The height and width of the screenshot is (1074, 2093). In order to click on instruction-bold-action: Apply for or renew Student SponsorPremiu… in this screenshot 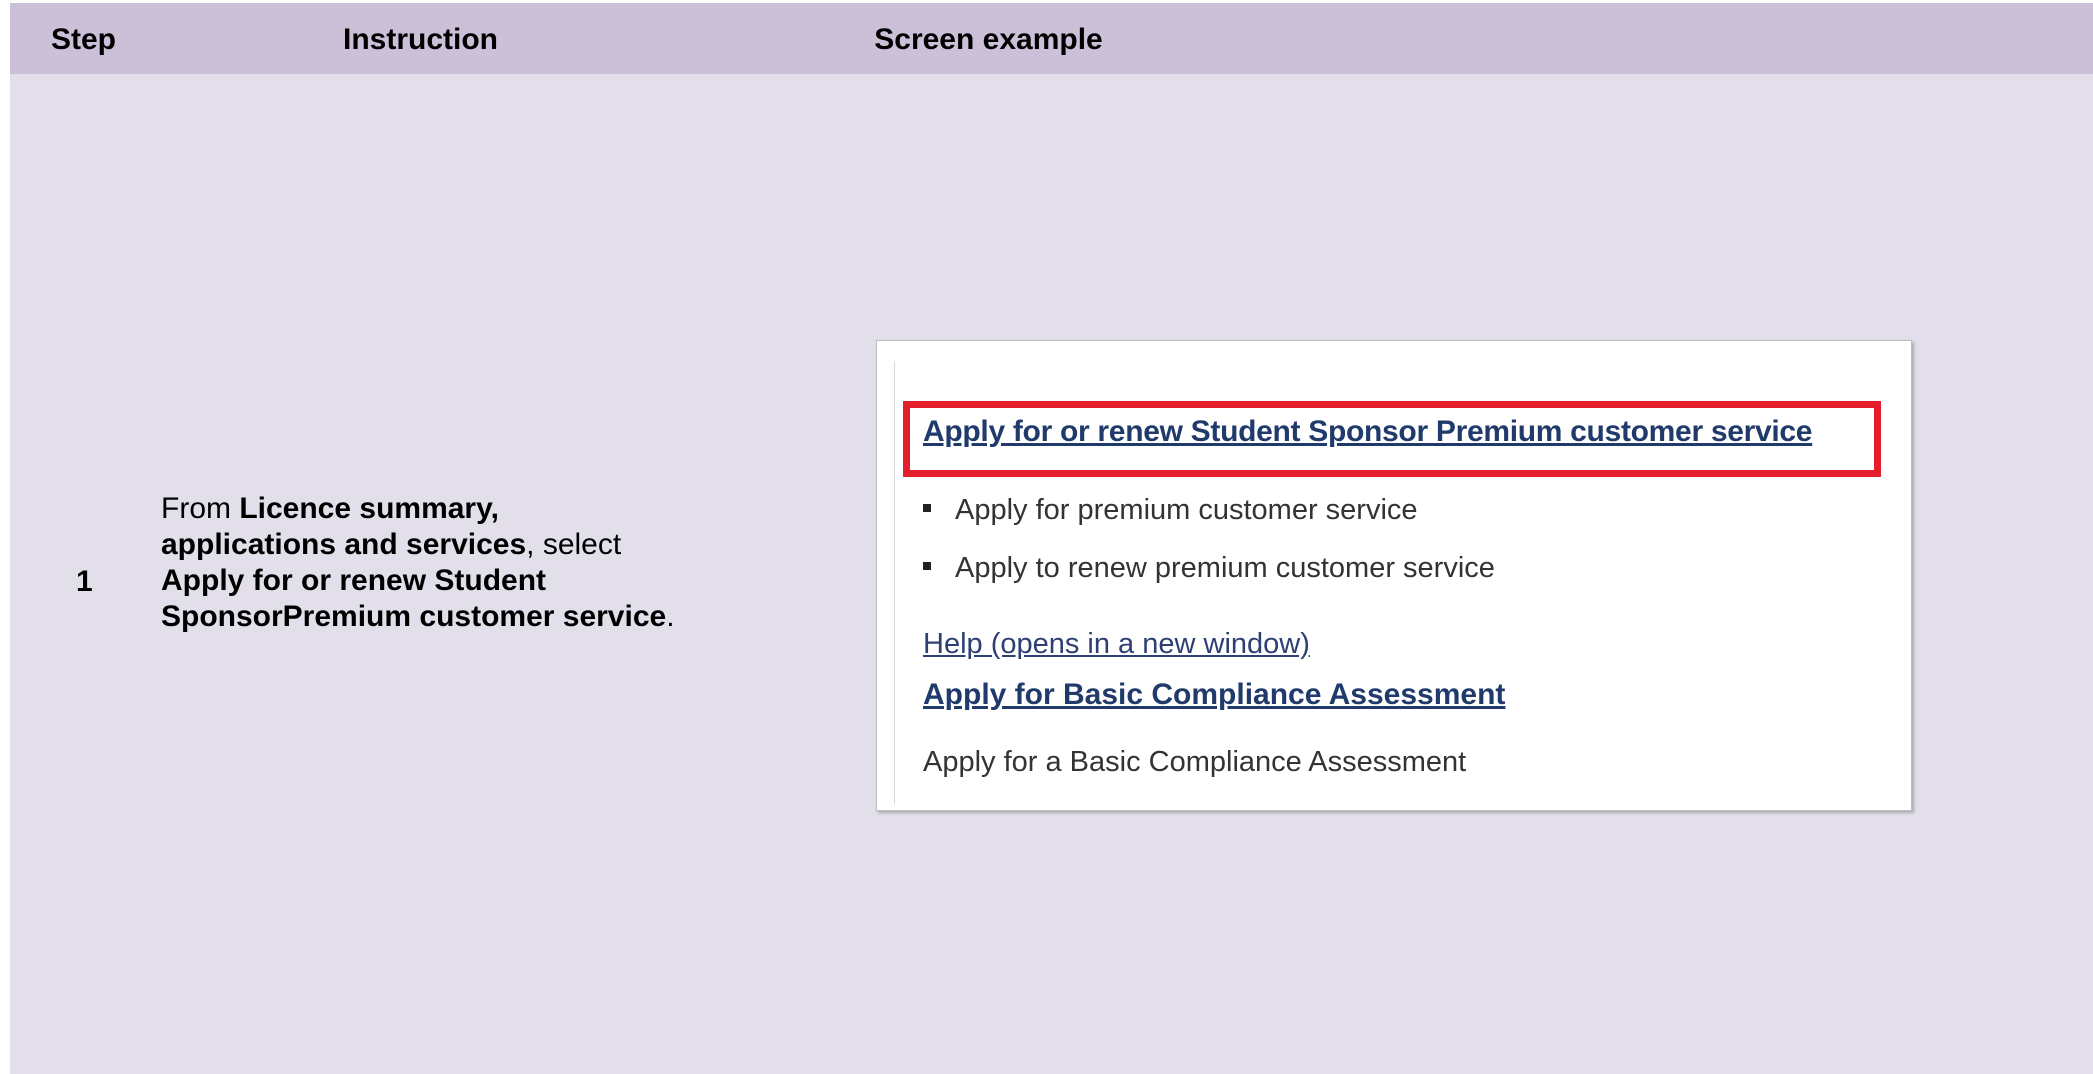, I will do `click(414, 598)`.